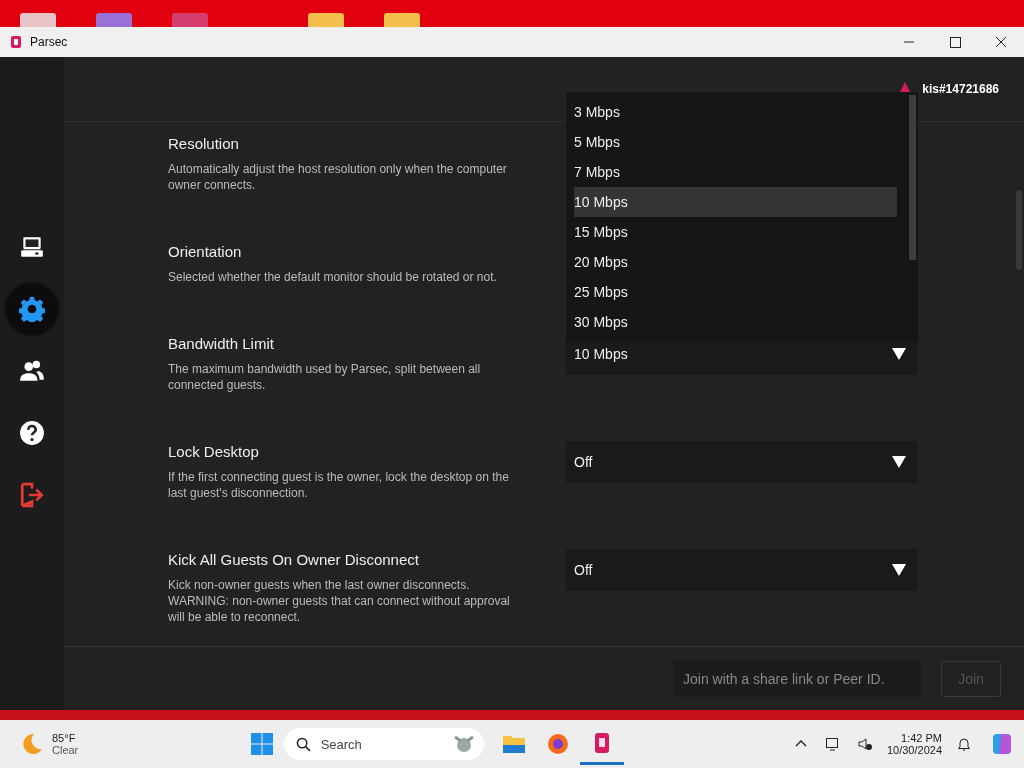 This screenshot has height=768, width=1024. I want to click on moon-icon, so click(32, 744).